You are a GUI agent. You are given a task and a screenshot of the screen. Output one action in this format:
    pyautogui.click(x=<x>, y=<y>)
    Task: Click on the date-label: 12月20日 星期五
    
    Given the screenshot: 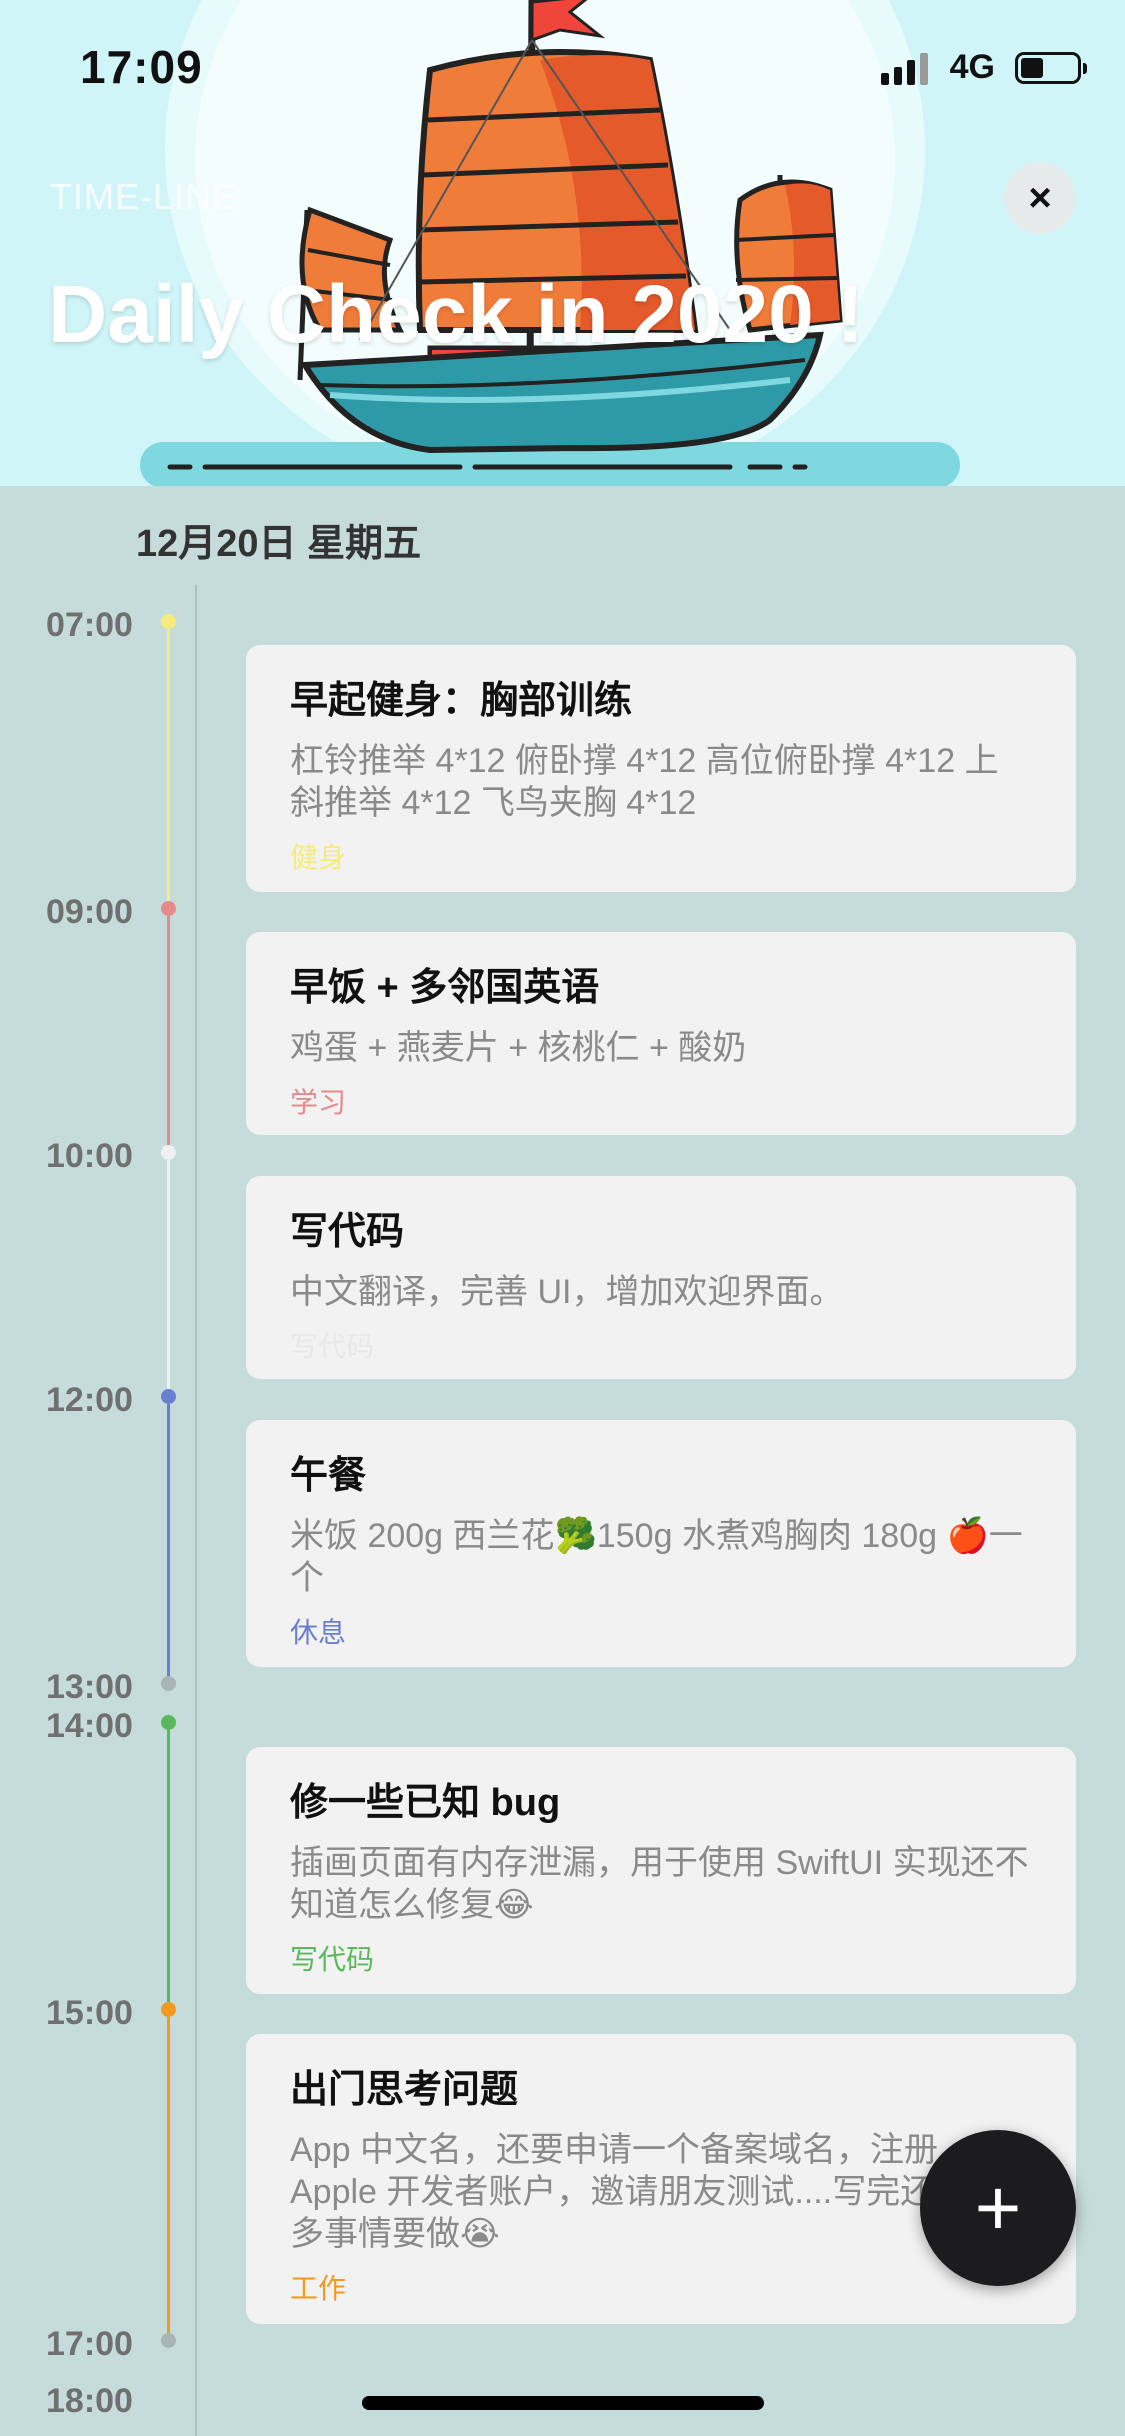 What is the action you would take?
    pyautogui.click(x=279, y=544)
    